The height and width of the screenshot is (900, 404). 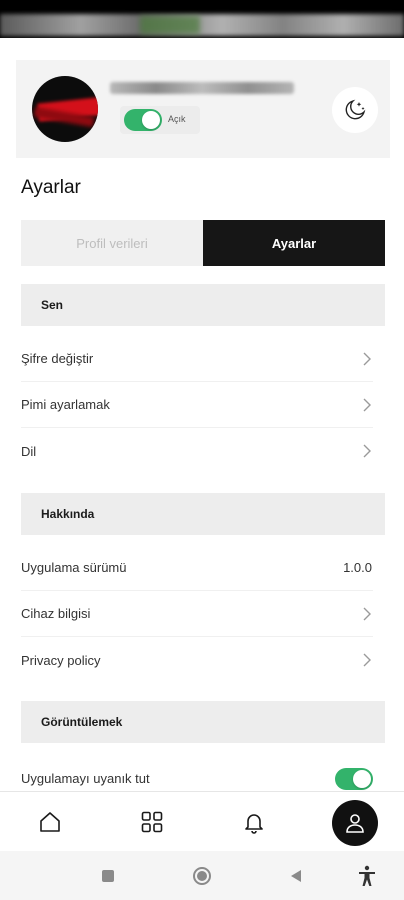 What do you see at coordinates (177, 119) in the screenshot?
I see `status-label: Açık` at bounding box center [177, 119].